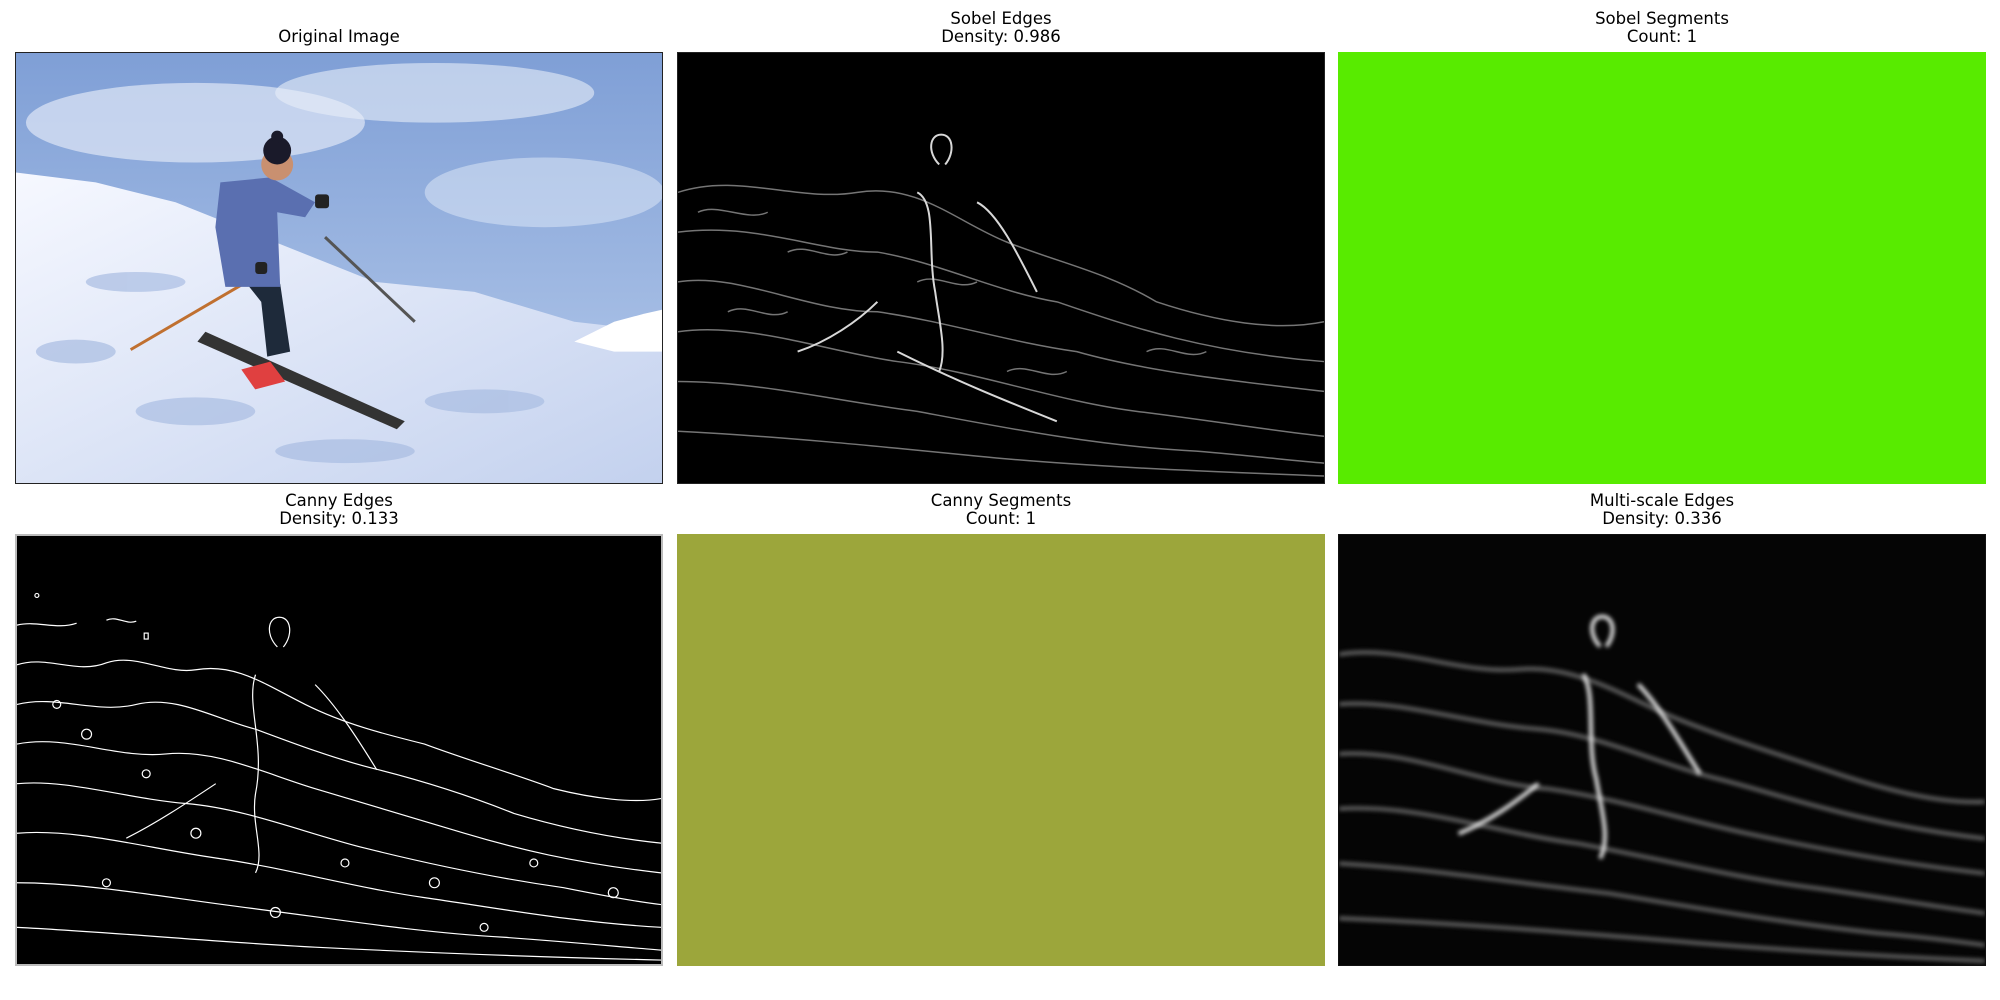 This screenshot has width=2000, height=1000. Describe the element at coordinates (1001, 500) in the screenshot. I see `panel-title: Canny Segments` at that location.